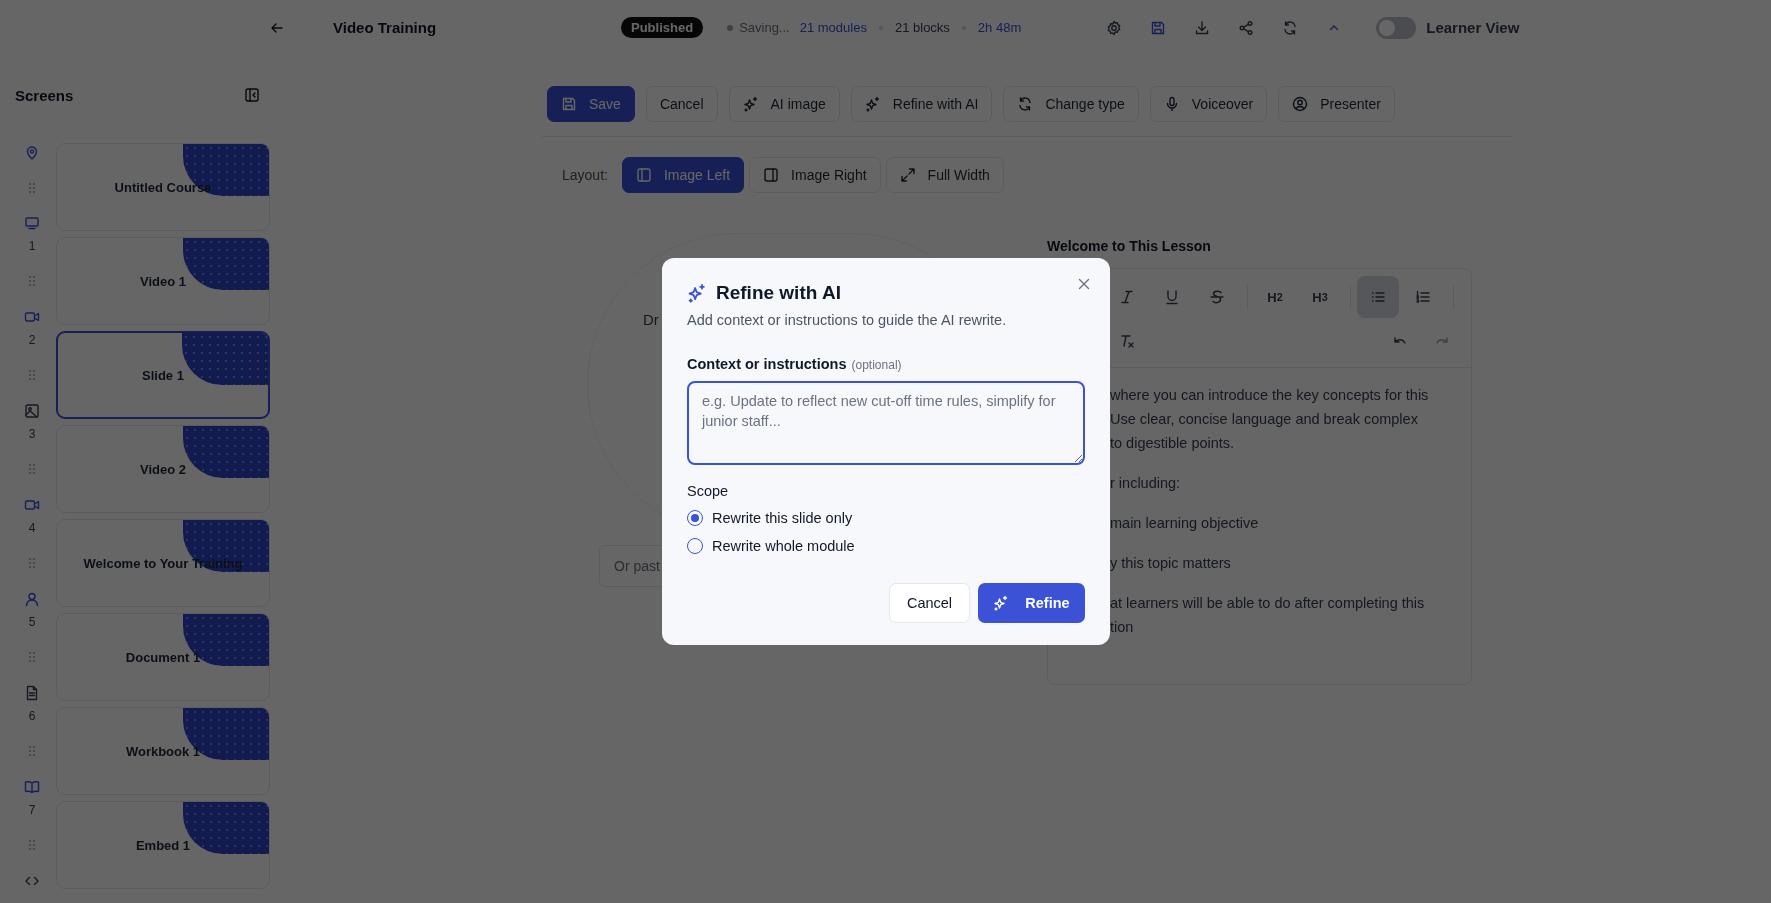 The image size is (1771, 903). I want to click on scope-option: Rewrite this slide only, so click(886, 518).